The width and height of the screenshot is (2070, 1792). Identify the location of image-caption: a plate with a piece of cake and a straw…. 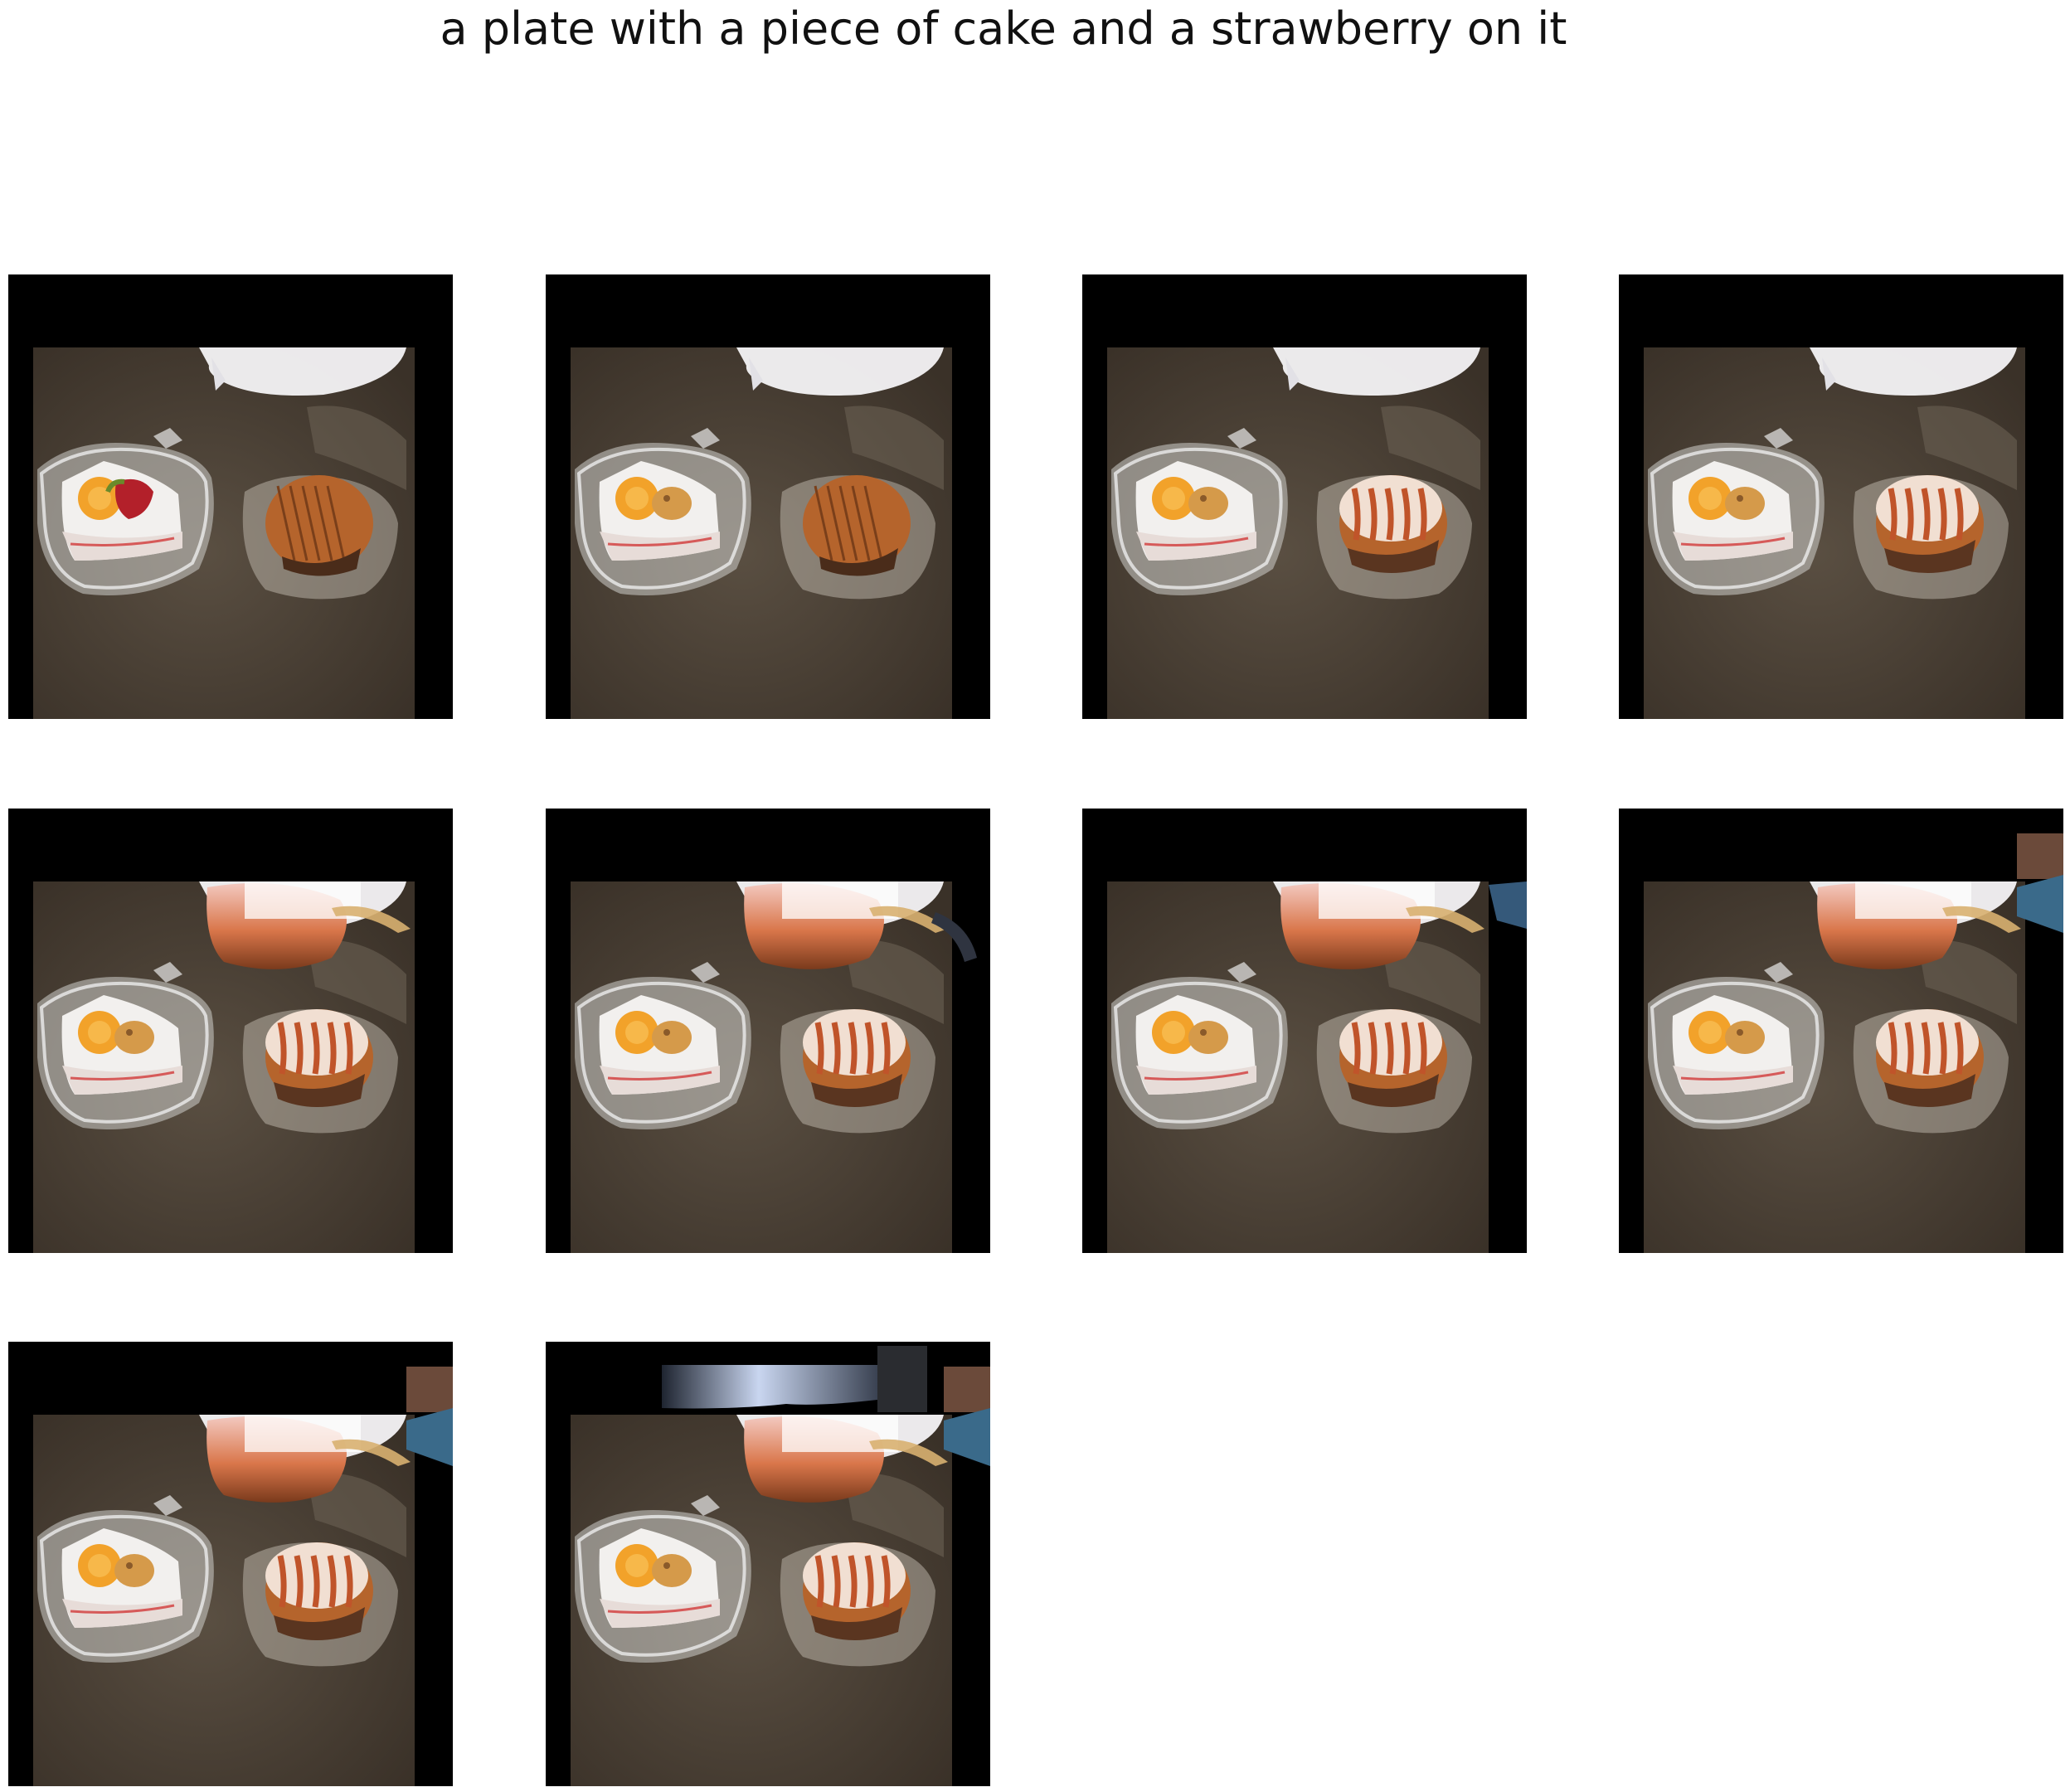
(1004, 28).